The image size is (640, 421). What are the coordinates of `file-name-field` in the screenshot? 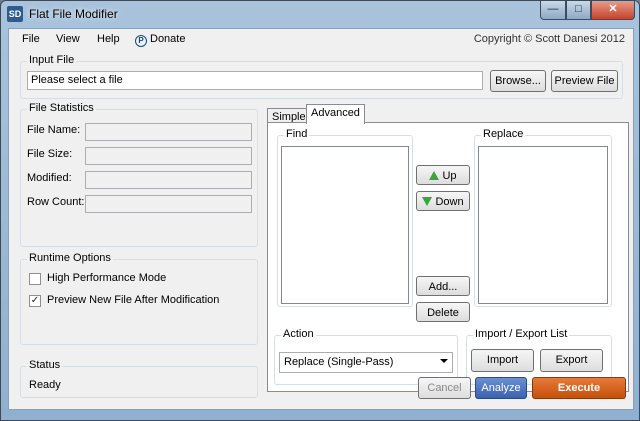 It's located at (168, 132).